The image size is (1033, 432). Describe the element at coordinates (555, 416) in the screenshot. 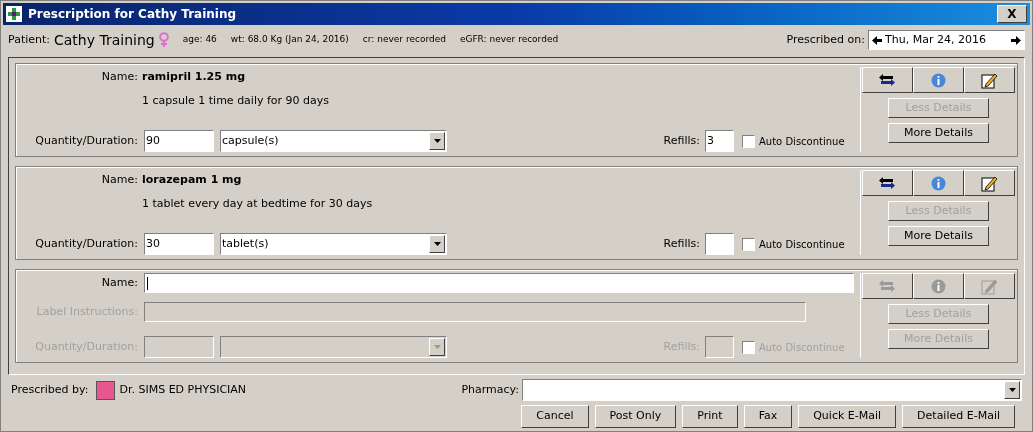

I see `action-button: Cancel` at that location.